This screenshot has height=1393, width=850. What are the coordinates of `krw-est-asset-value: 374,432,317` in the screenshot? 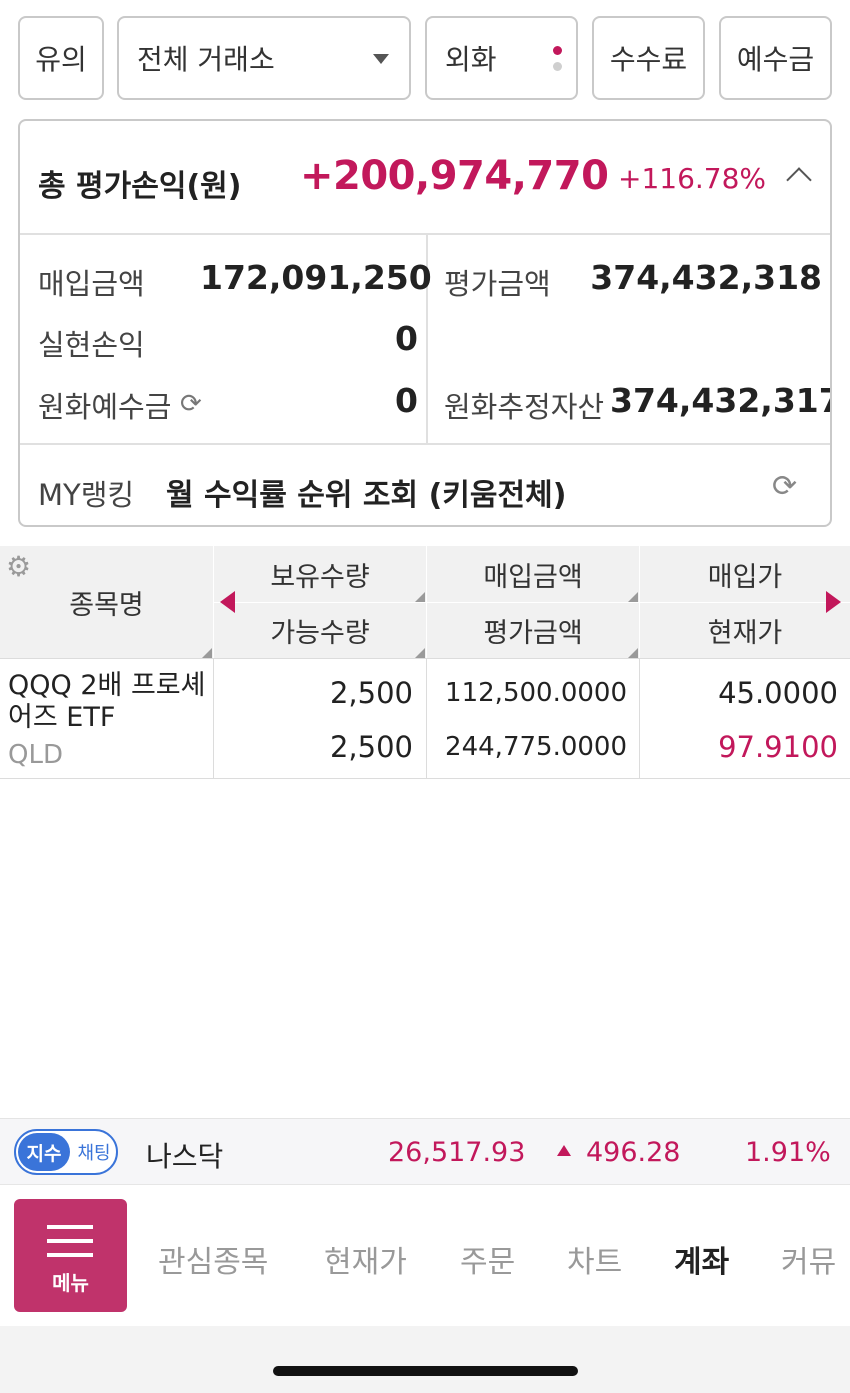 It's located at (721, 400).